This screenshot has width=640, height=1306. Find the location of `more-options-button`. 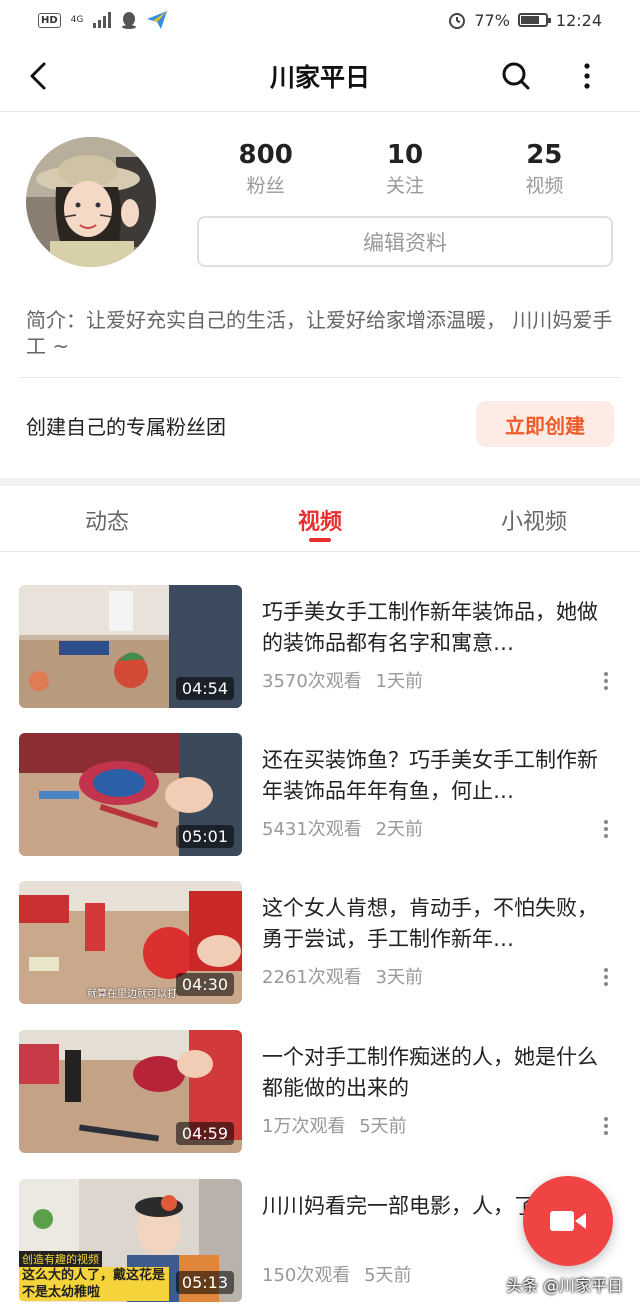

more-options-button is located at coordinates (587, 76).